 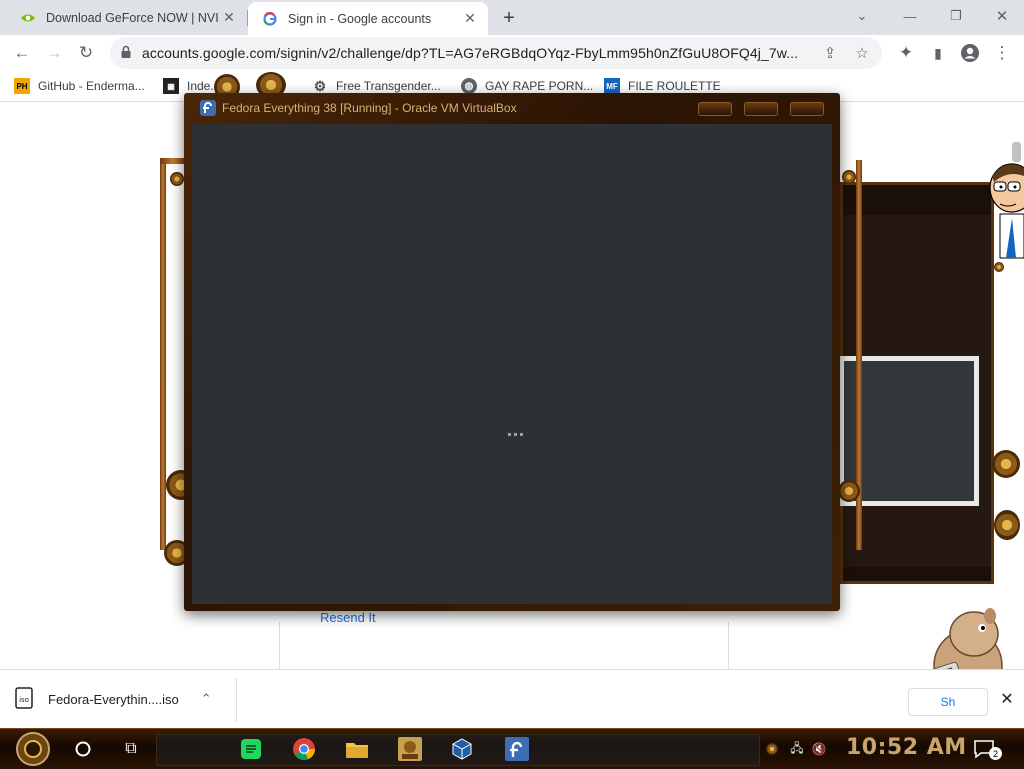 I want to click on google-icon, so click(x=270, y=19).